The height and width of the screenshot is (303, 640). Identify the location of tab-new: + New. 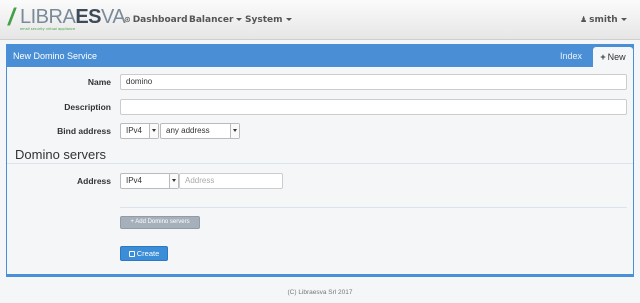
(613, 57).